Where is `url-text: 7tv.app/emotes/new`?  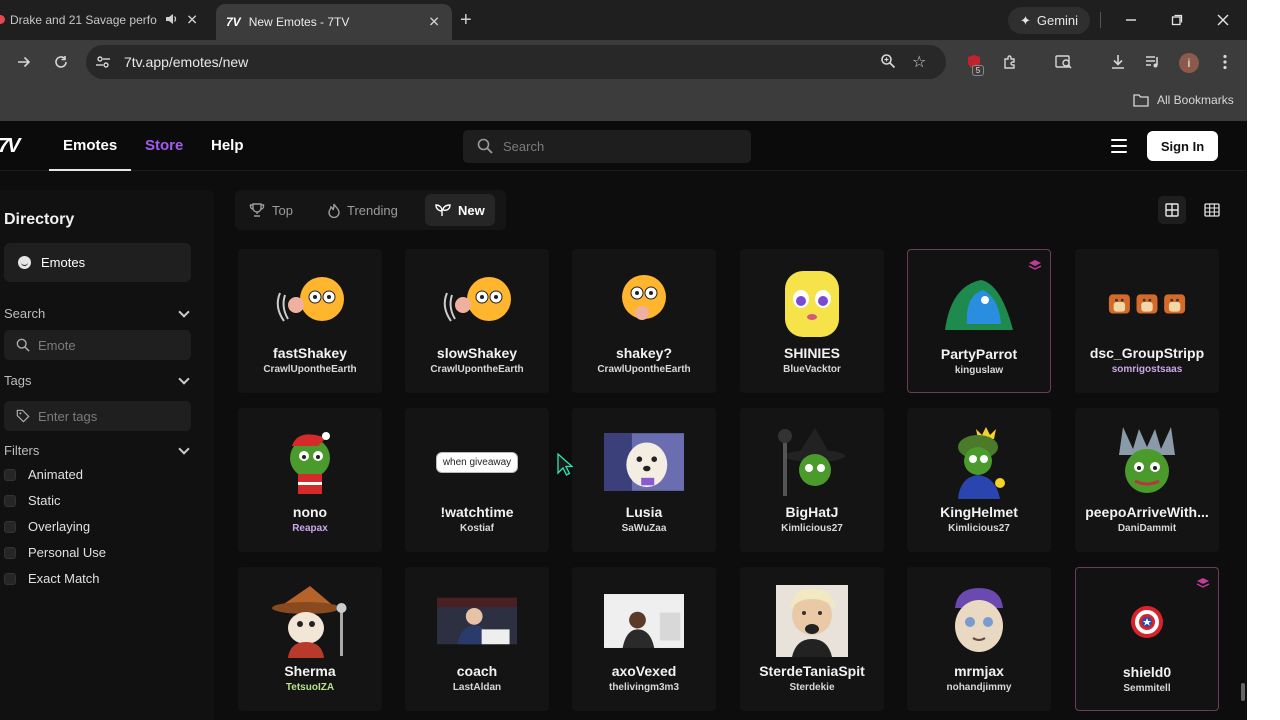 url-text: 7tv.app/emotes/new is located at coordinates (186, 62).